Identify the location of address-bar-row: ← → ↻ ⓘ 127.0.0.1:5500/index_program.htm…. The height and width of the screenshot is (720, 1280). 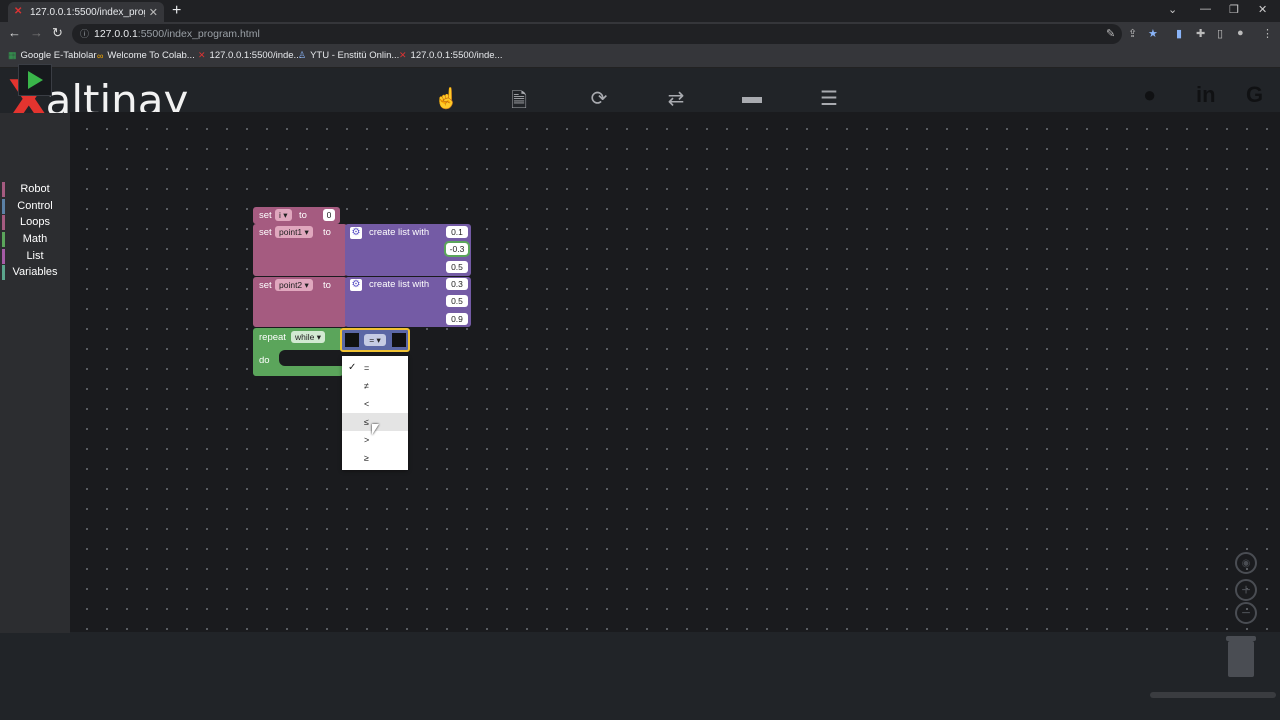
(640, 34).